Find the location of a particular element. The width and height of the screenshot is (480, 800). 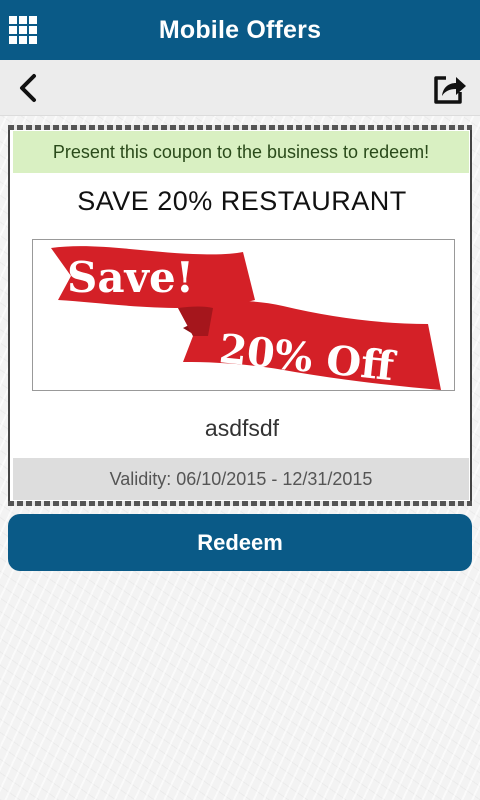

validity-dates: Validity: 06/10/2015 - 12/31/2015 is located at coordinates (241, 479).